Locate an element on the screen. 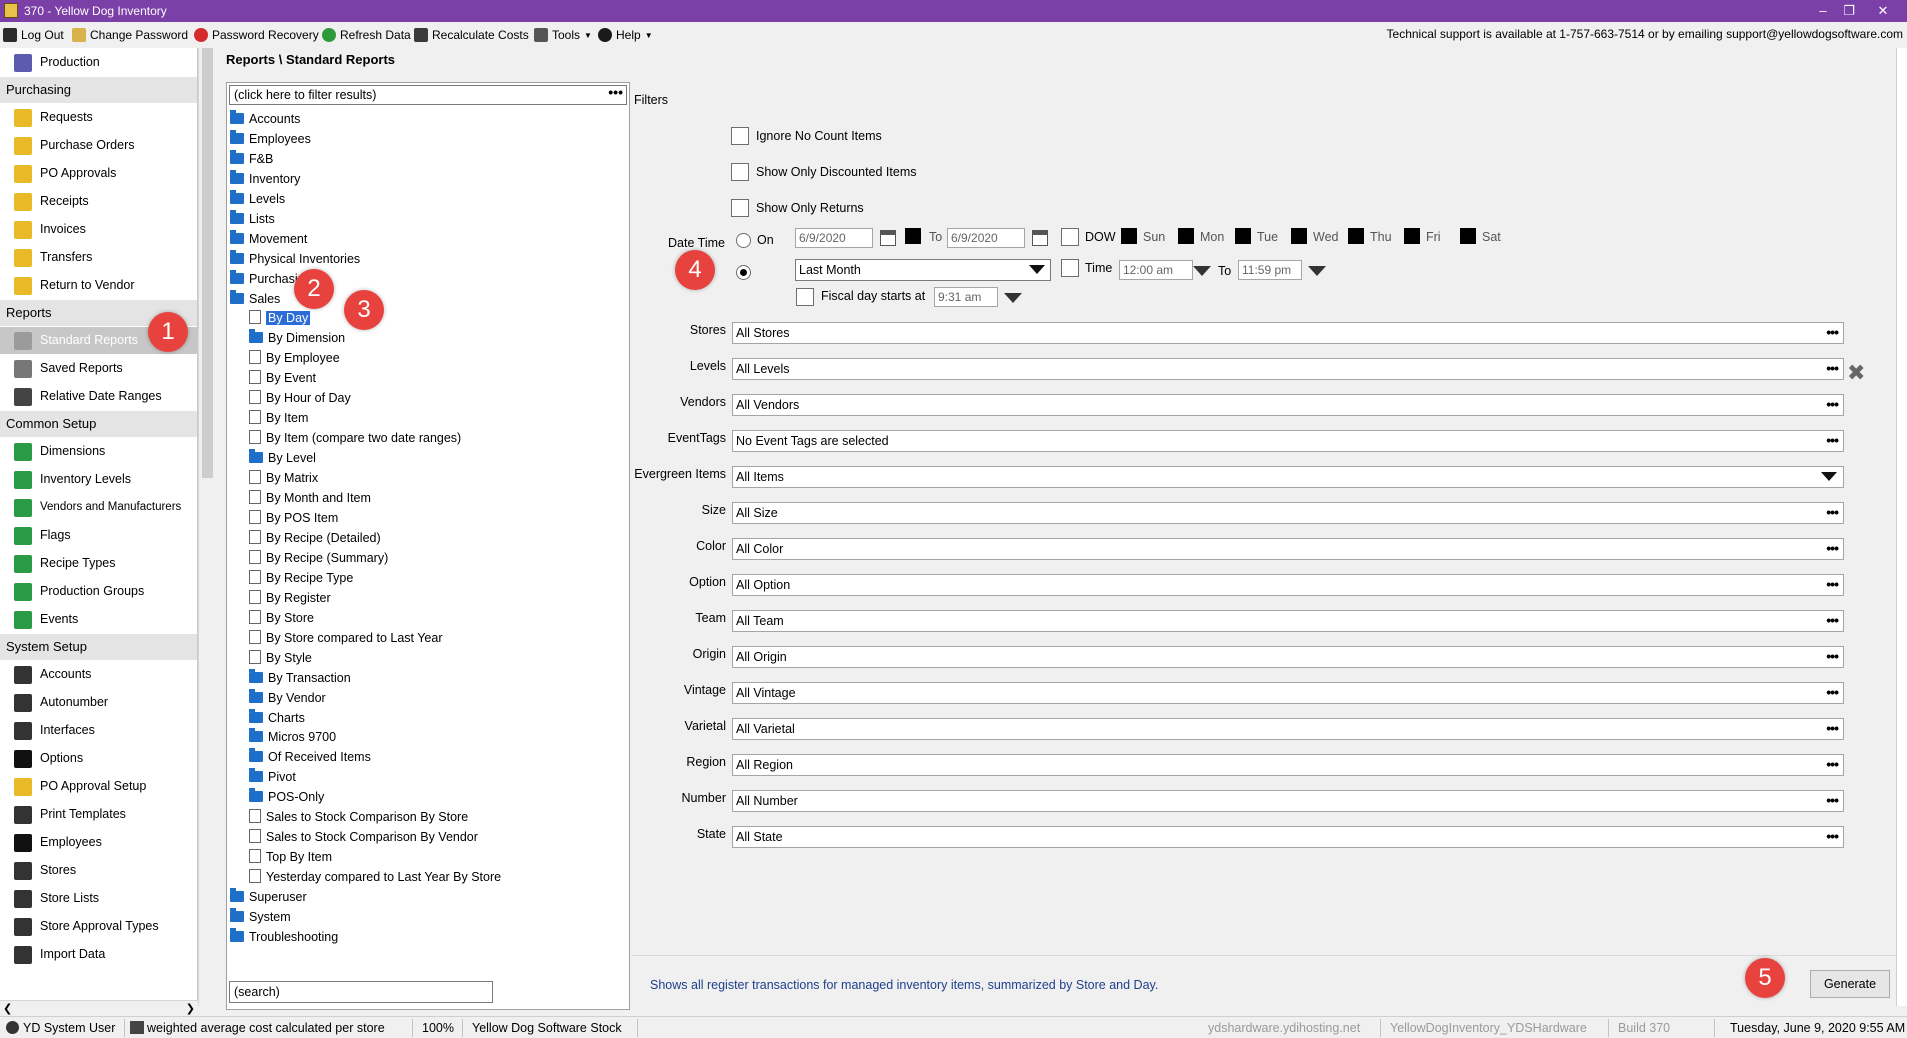 This screenshot has height=1038, width=1907. sidebar-header-purchasing: Purchasing is located at coordinates (98, 90).